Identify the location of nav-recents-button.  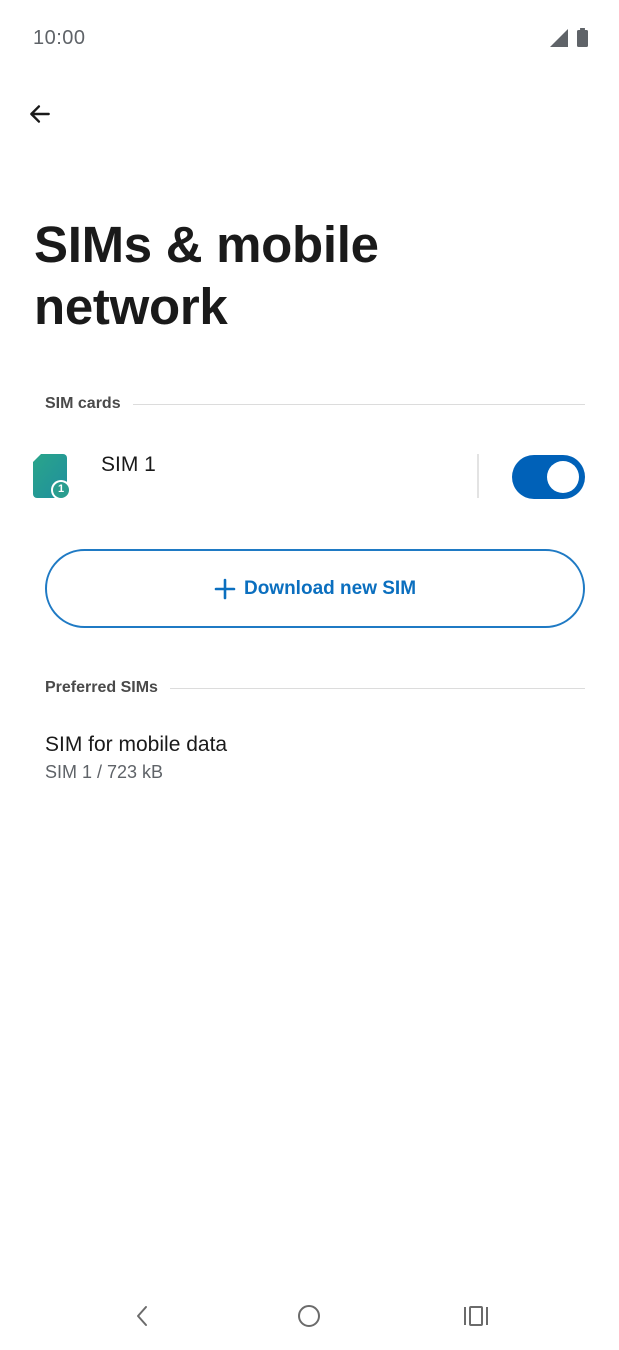
(476, 1316).